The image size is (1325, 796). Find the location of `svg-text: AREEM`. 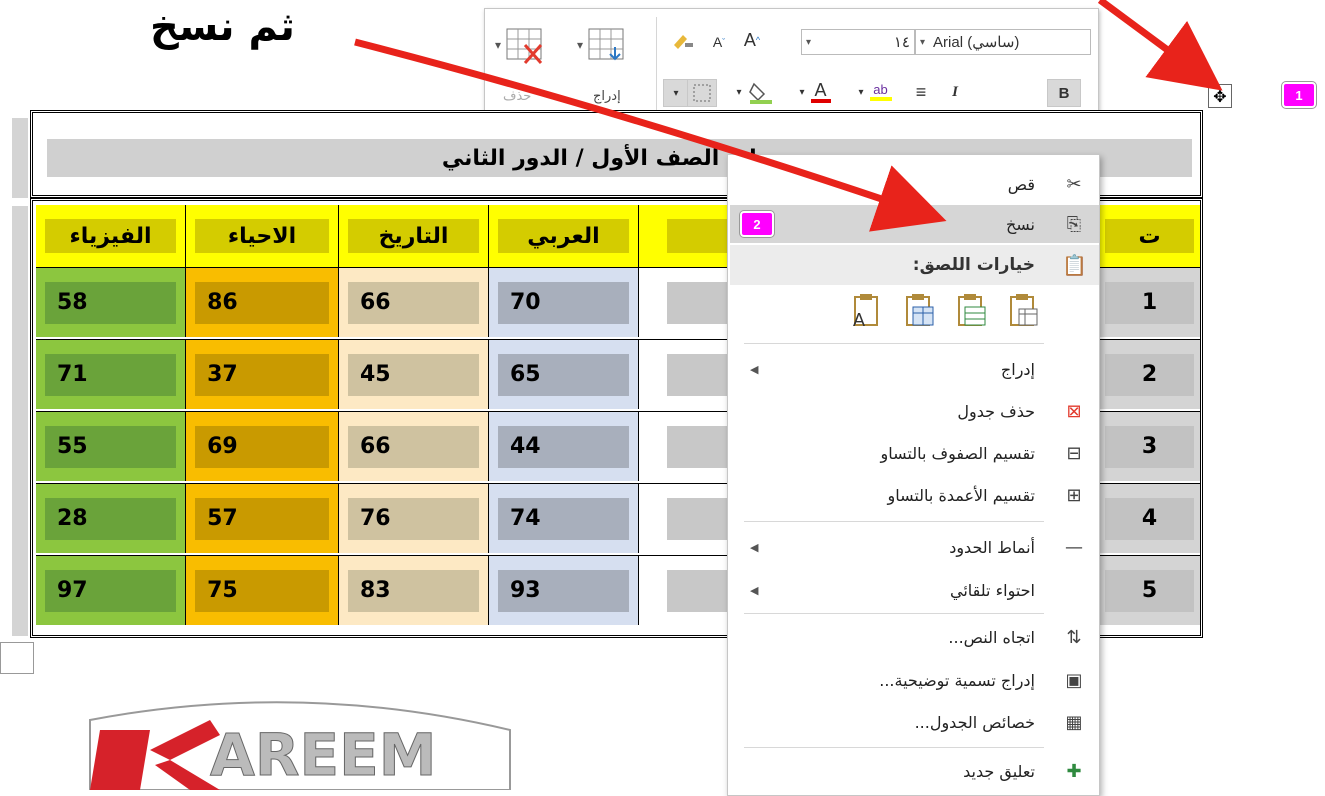

svg-text: AREEM is located at coordinates (323, 755).